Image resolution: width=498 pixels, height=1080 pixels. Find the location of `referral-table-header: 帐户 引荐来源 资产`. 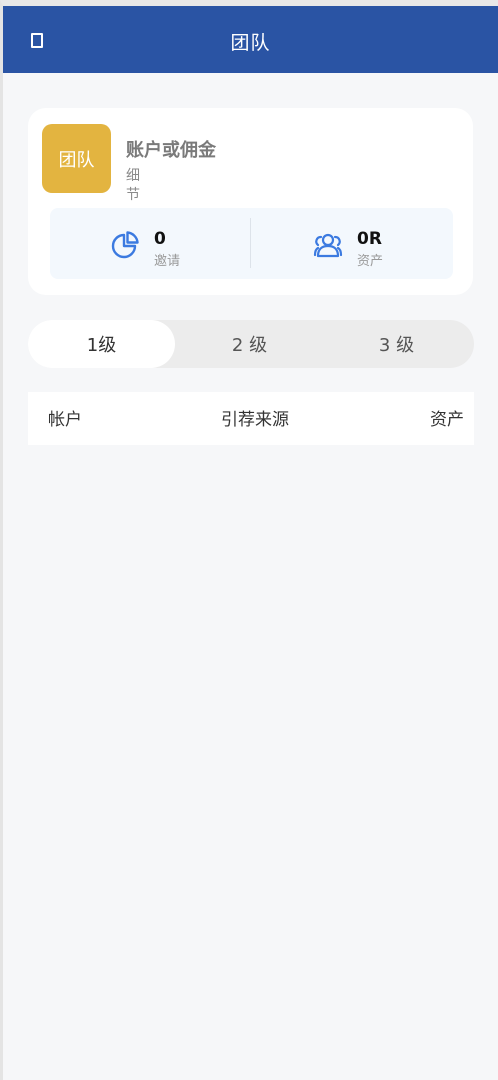

referral-table-header: 帐户 引荐来源 资产 is located at coordinates (251, 418).